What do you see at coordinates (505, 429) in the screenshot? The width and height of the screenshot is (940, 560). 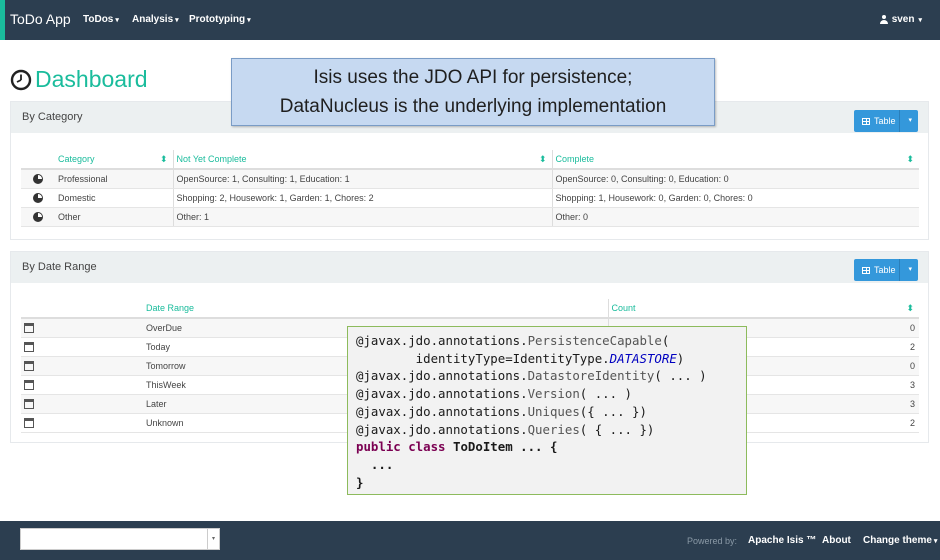 I see `code-line-6: @javax.jdo.annotations.Queries( { ... })` at bounding box center [505, 429].